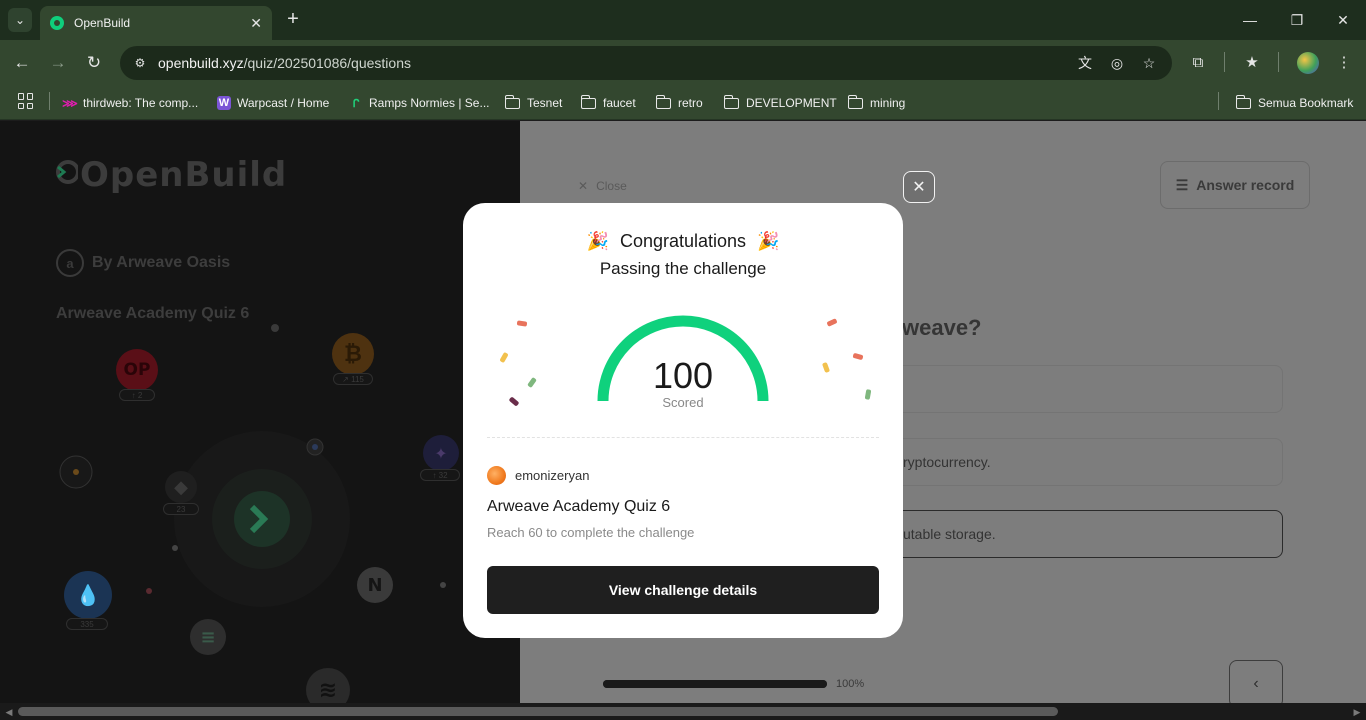 This screenshot has width=1366, height=720. I want to click on starknet-coin: ✦, so click(441, 453).